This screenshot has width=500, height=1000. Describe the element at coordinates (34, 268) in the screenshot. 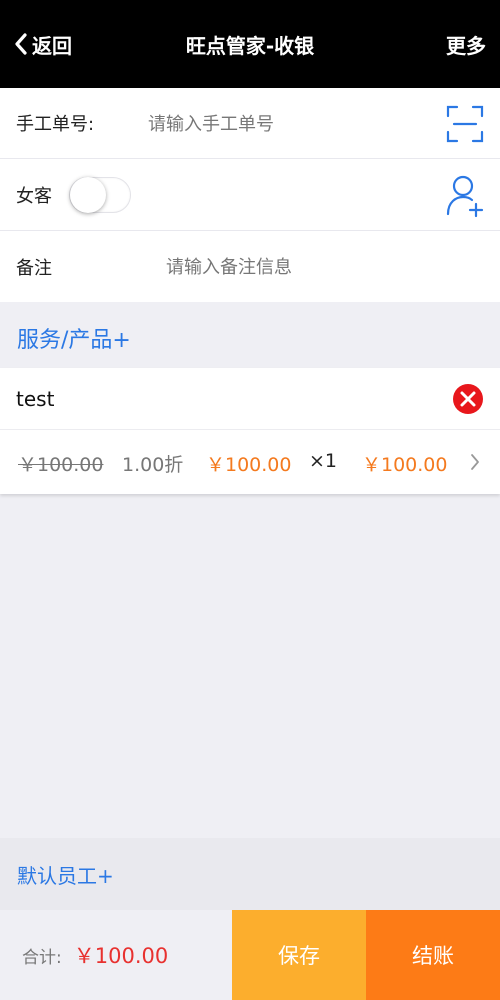

I see `remark-label: 备注` at that location.